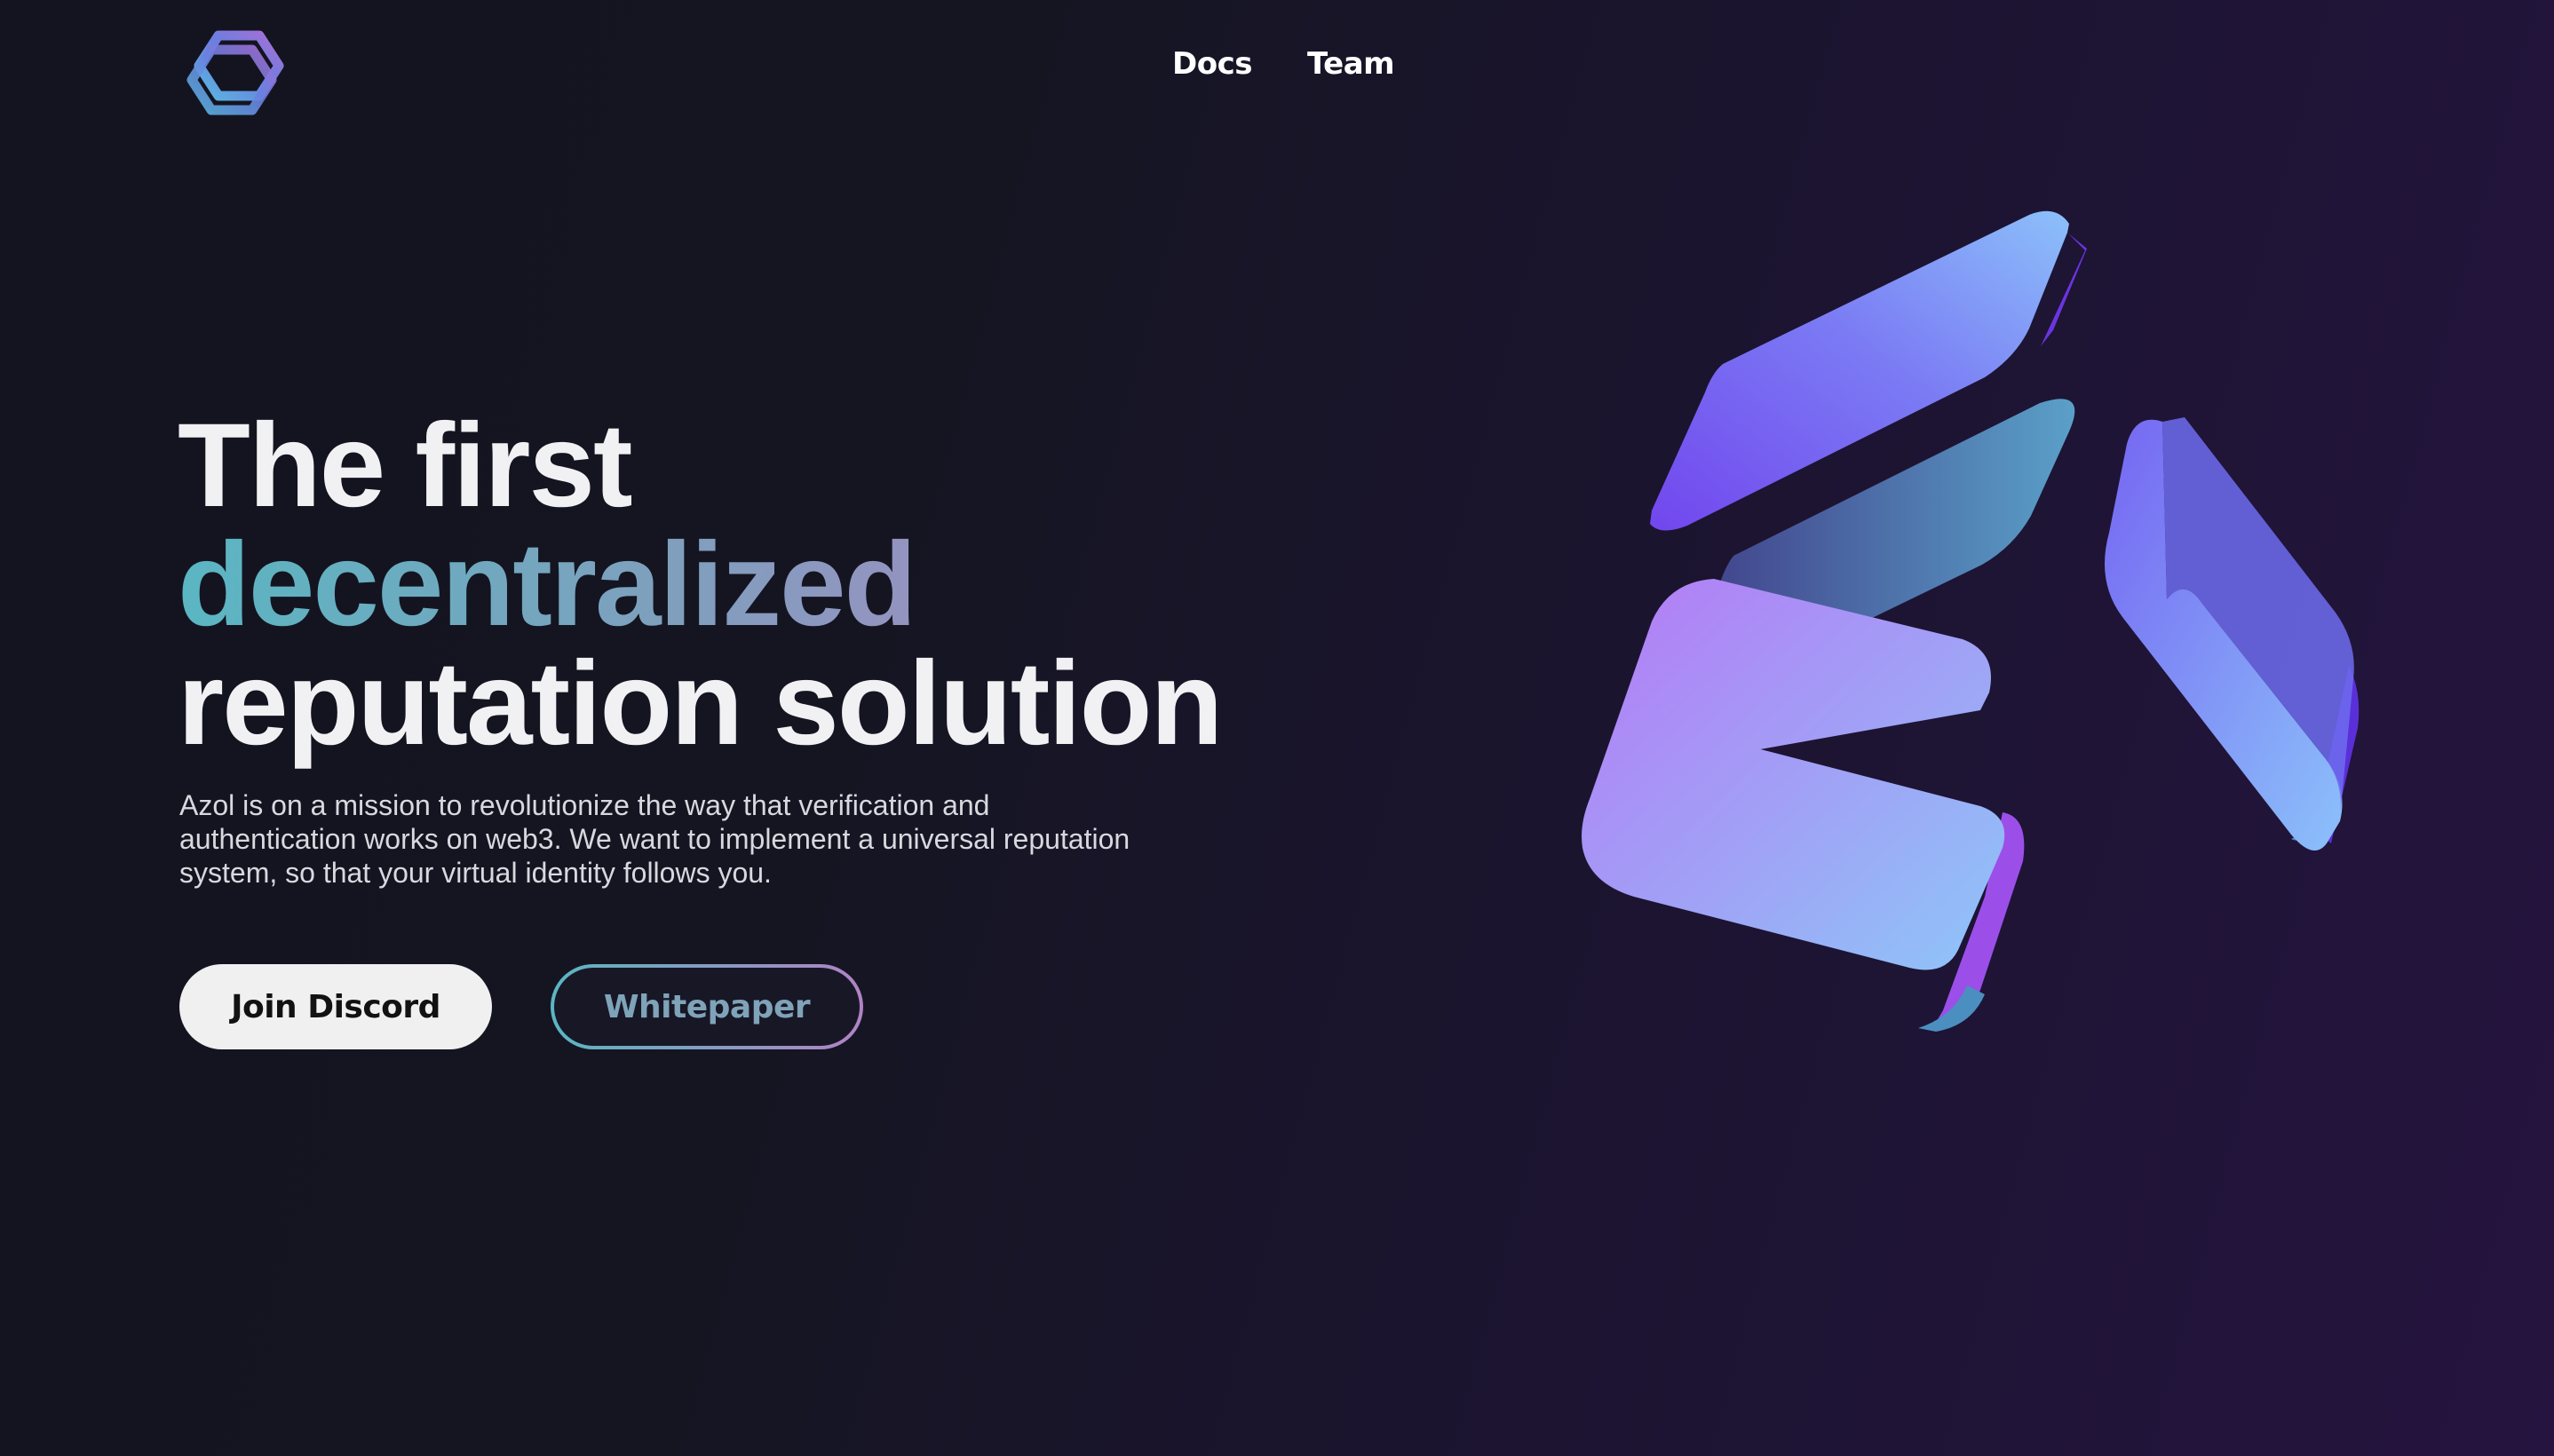  Describe the element at coordinates (1283, 64) in the screenshot. I see `main-nav: Docs Team` at that location.